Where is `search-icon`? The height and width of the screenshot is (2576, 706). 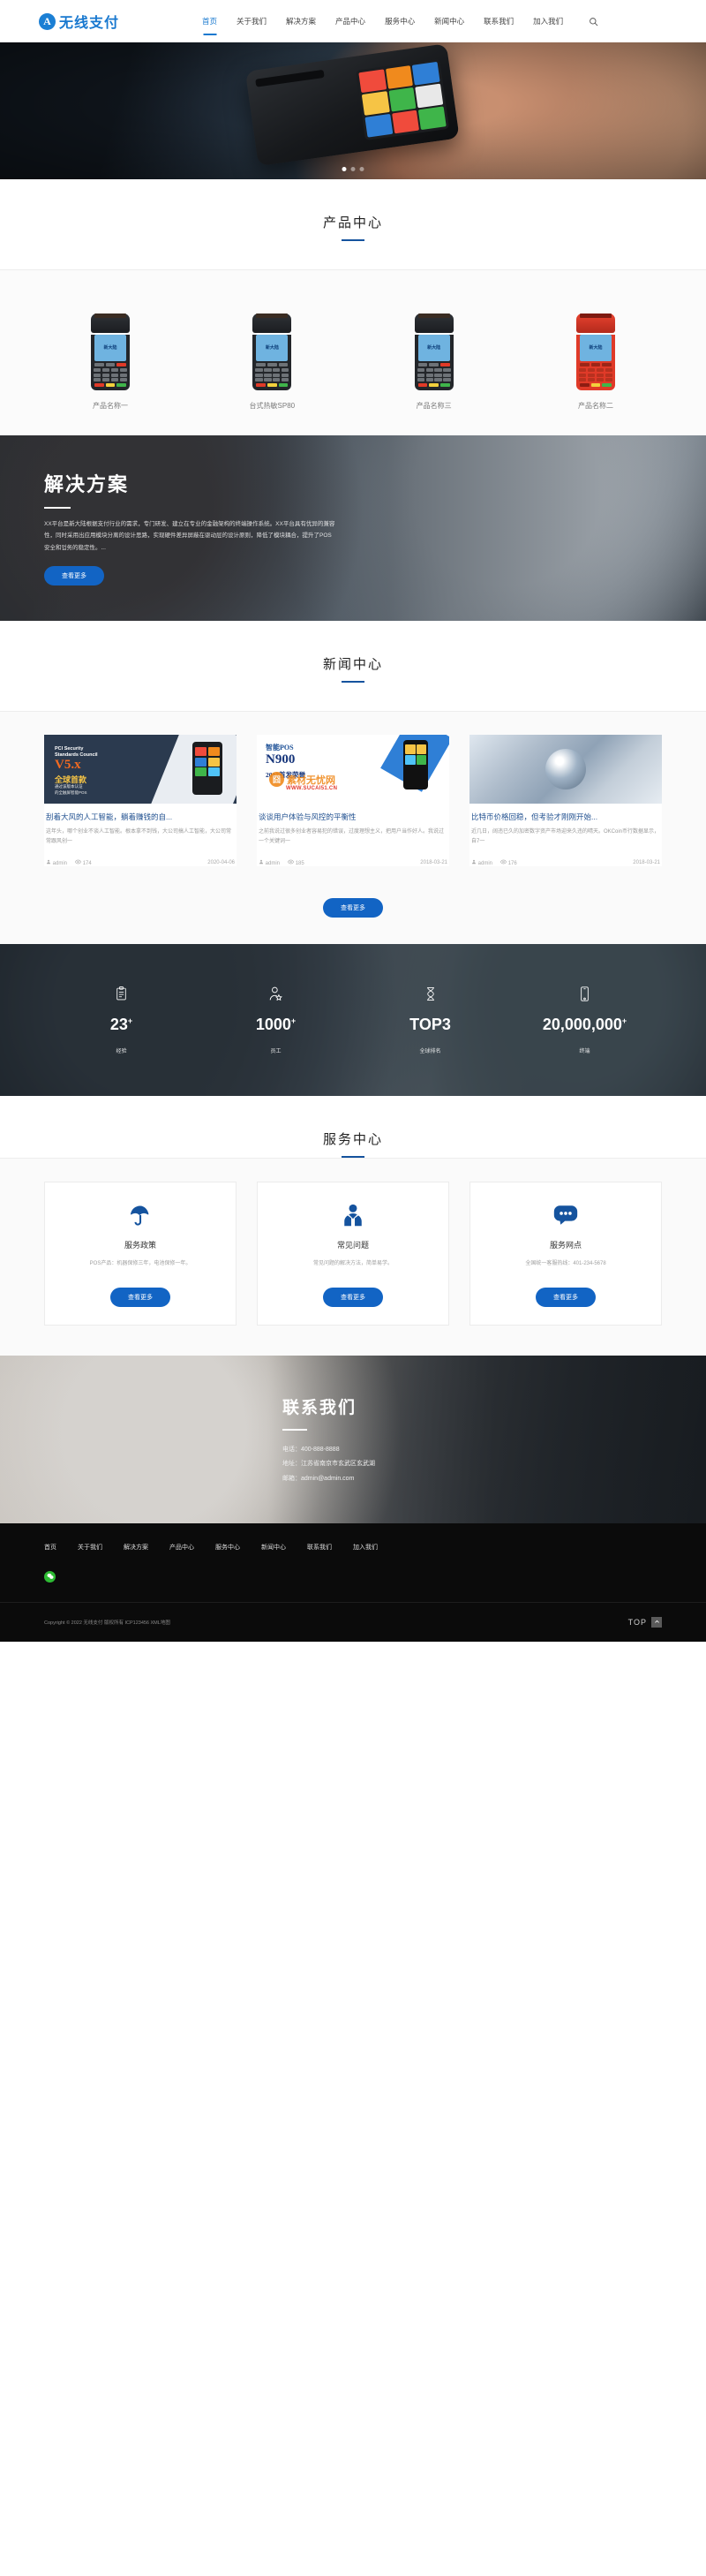 search-icon is located at coordinates (593, 21).